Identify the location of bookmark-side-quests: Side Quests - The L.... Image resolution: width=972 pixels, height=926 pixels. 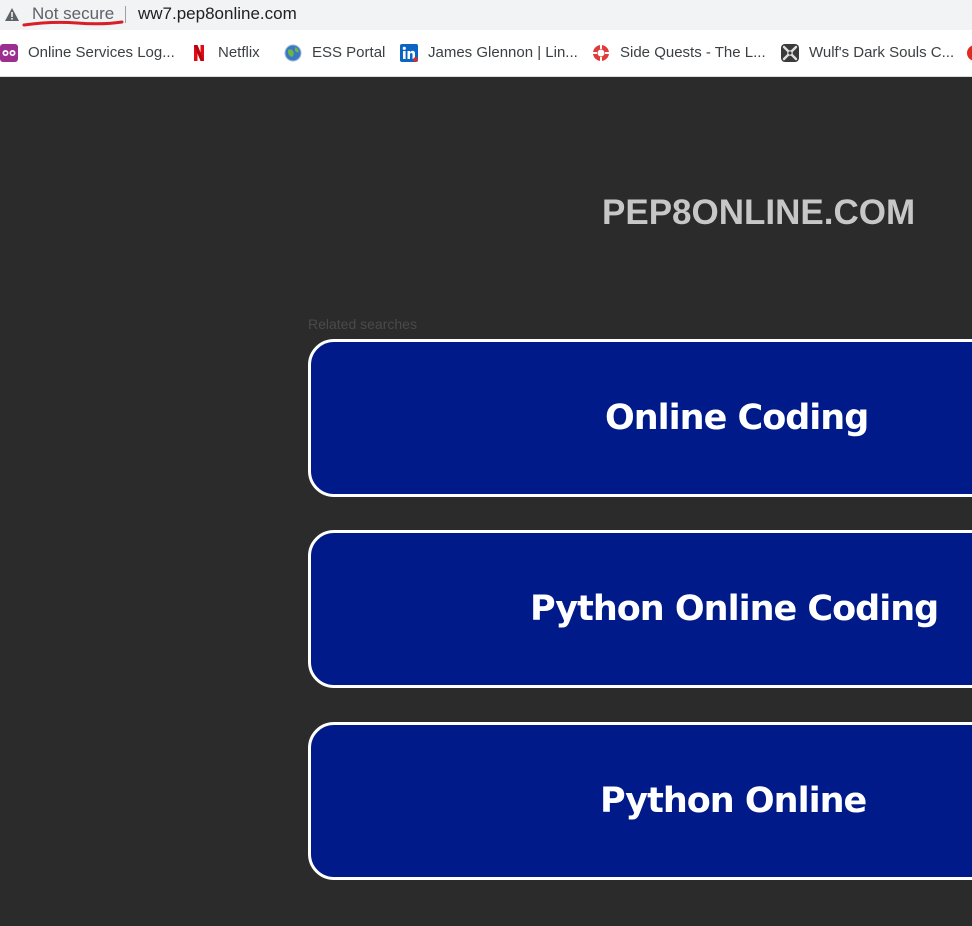
(679, 53).